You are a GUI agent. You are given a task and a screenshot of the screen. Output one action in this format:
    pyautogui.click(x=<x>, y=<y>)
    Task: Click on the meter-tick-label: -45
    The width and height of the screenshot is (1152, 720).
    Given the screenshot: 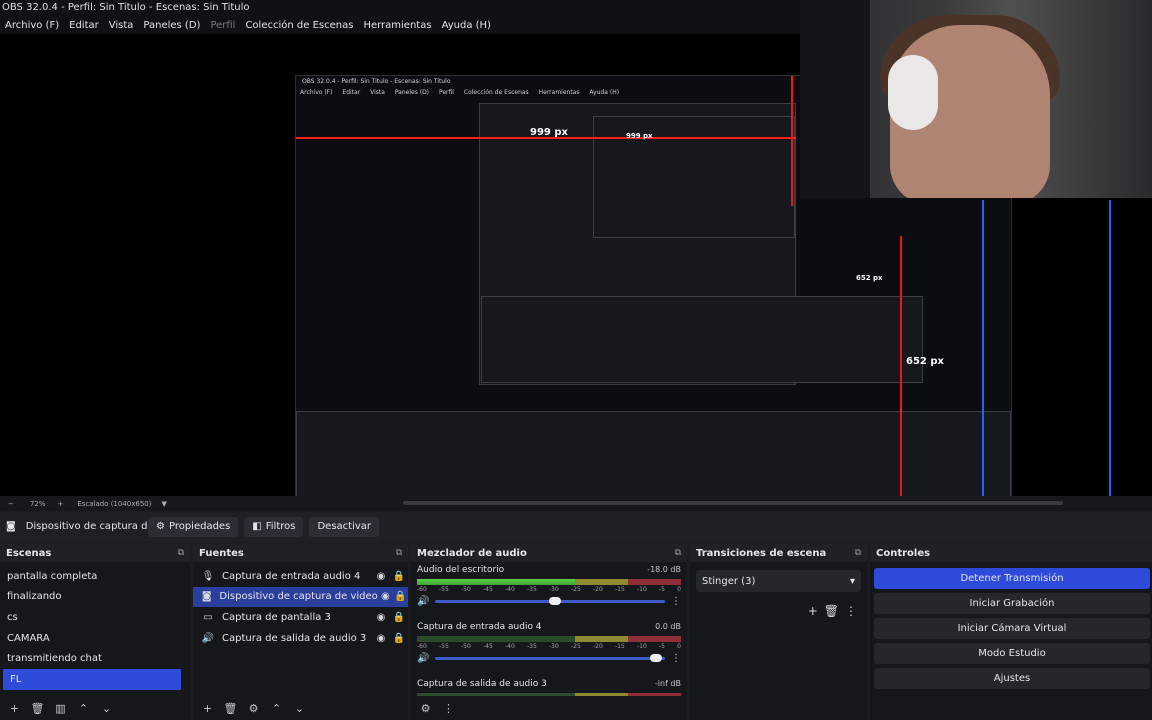 What is the action you would take?
    pyautogui.click(x=488, y=646)
    